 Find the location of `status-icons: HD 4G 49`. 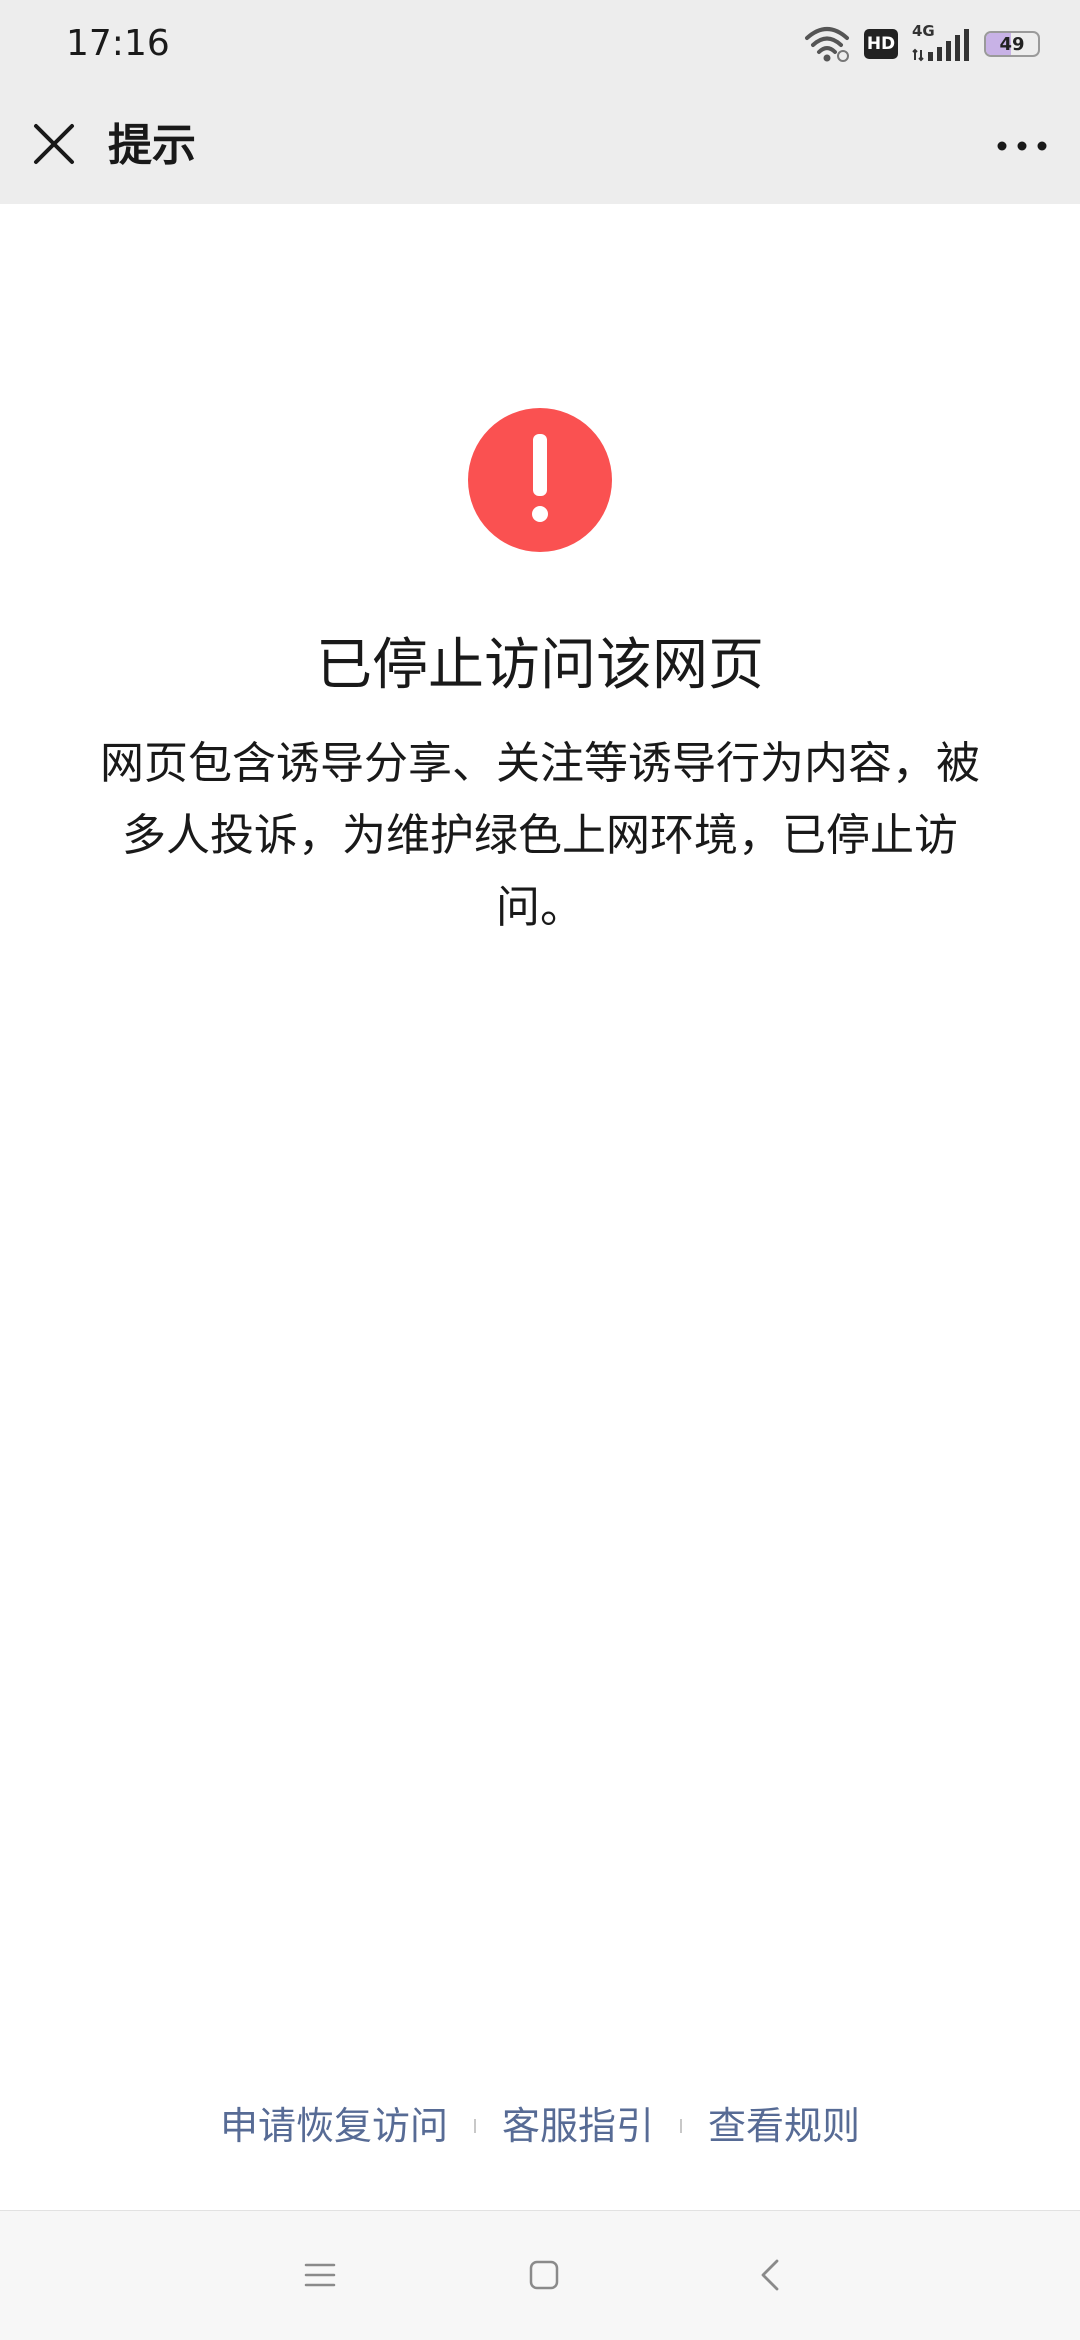

status-icons: HD 4G 49 is located at coordinates (922, 43).